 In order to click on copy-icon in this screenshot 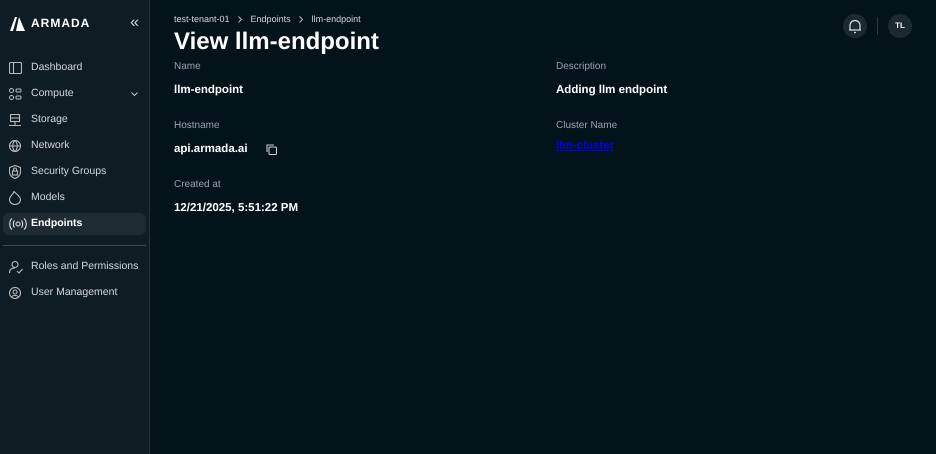, I will do `click(271, 149)`.